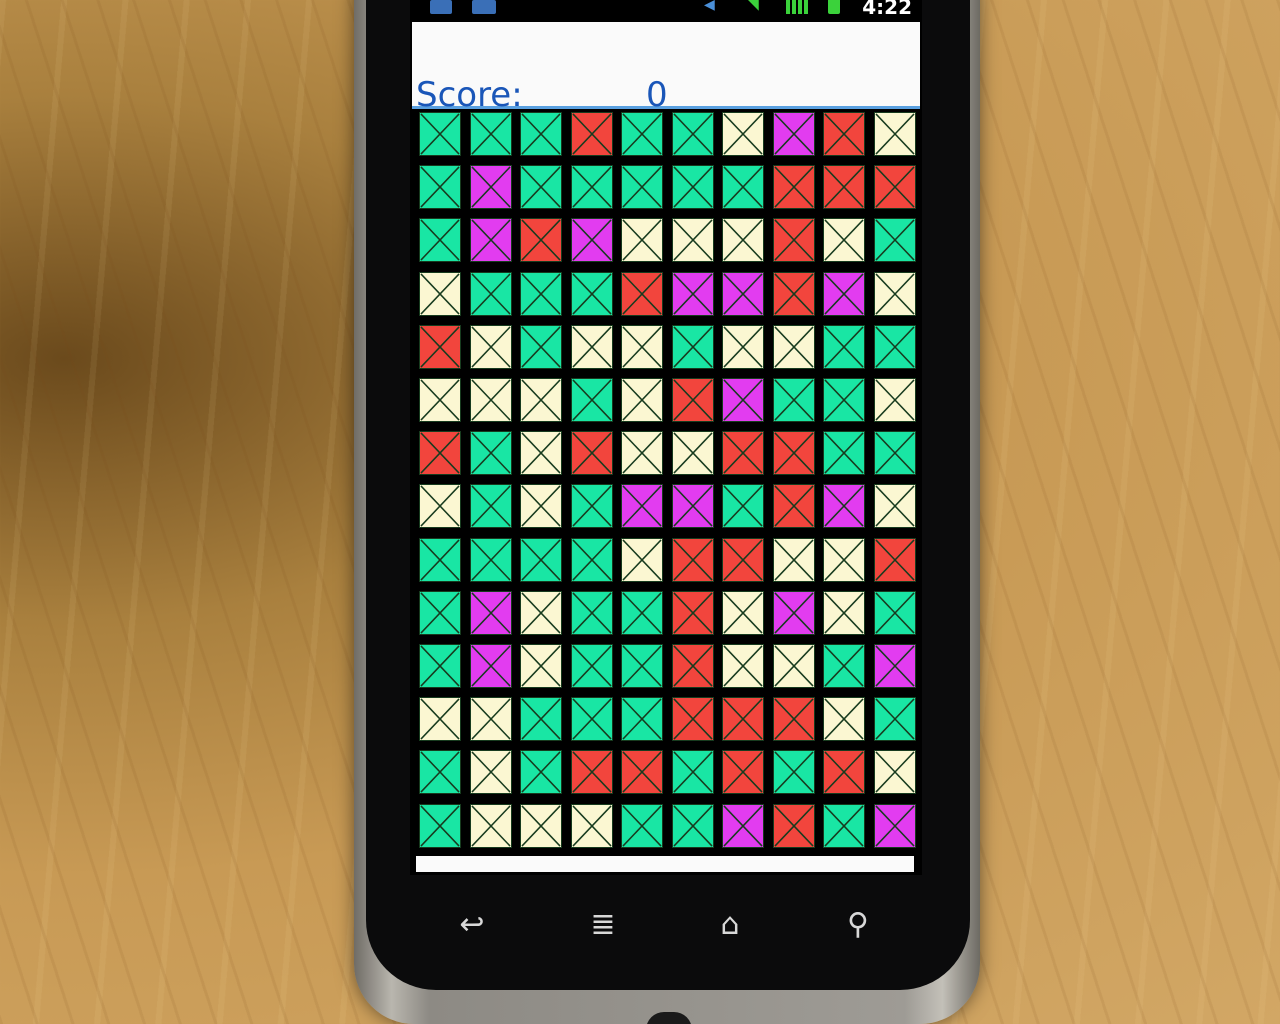 This screenshot has width=1280, height=1024. I want to click on menu-icon: ≣, so click(603, 925).